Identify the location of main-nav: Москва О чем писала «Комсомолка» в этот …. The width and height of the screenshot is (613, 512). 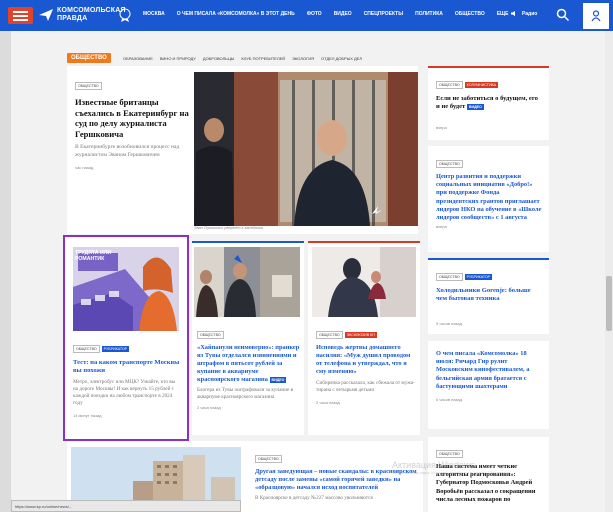
(325, 14).